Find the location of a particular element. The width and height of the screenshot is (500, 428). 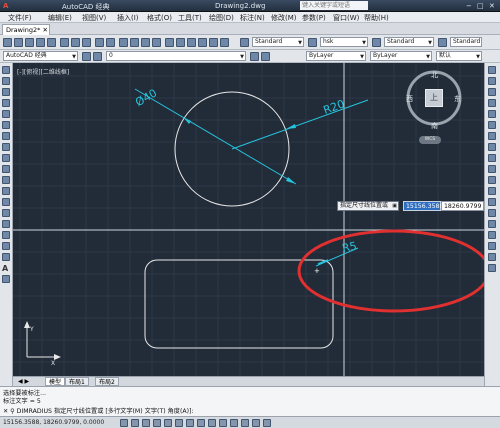

workspace-combo: AutoCAD 经典 ▼ is located at coordinates (40, 56).